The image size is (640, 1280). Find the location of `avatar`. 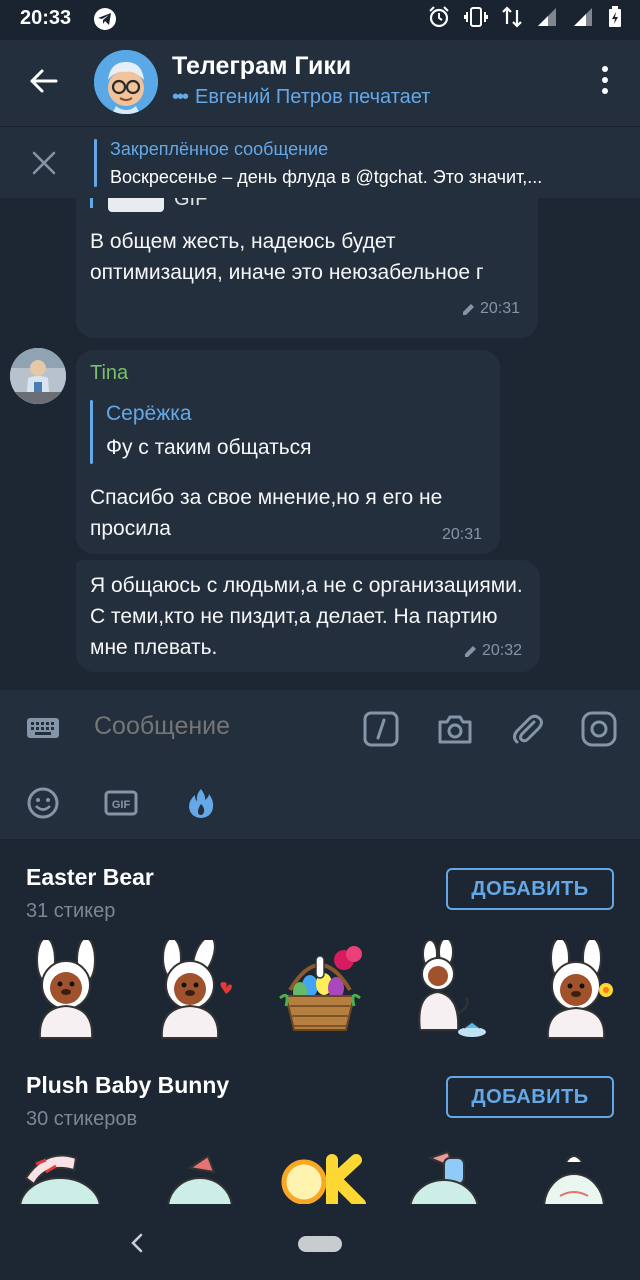

avatar is located at coordinates (38, 376).